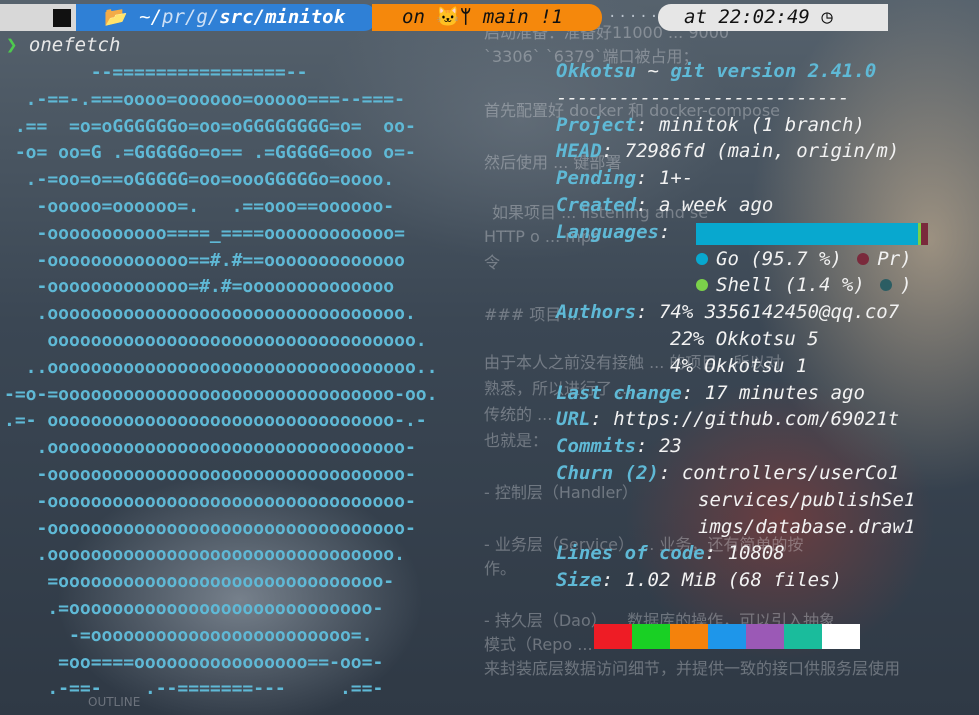 The height and width of the screenshot is (715, 979). What do you see at coordinates (716, 71) in the screenshot?
I see `info-title: Okkotsu ~ git version 2.41.0` at bounding box center [716, 71].